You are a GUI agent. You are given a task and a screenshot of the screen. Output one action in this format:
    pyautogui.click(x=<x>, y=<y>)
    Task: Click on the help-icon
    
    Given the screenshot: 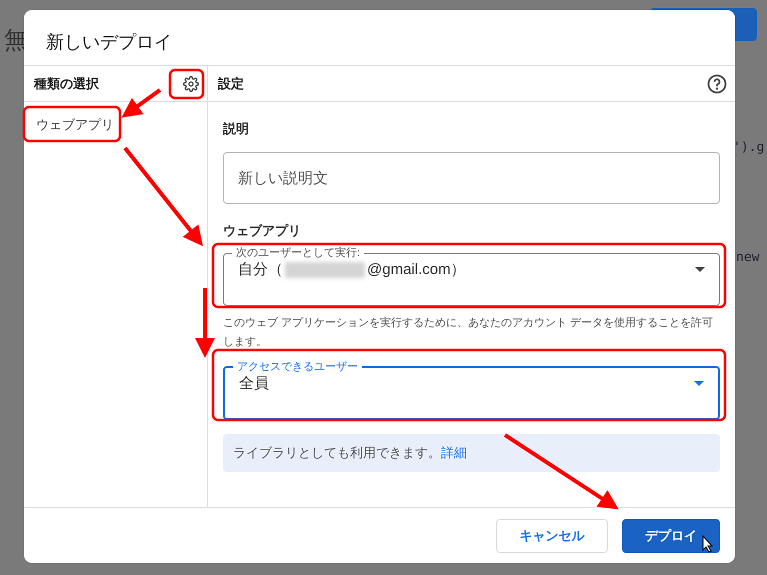 What is the action you would take?
    pyautogui.click(x=717, y=84)
    